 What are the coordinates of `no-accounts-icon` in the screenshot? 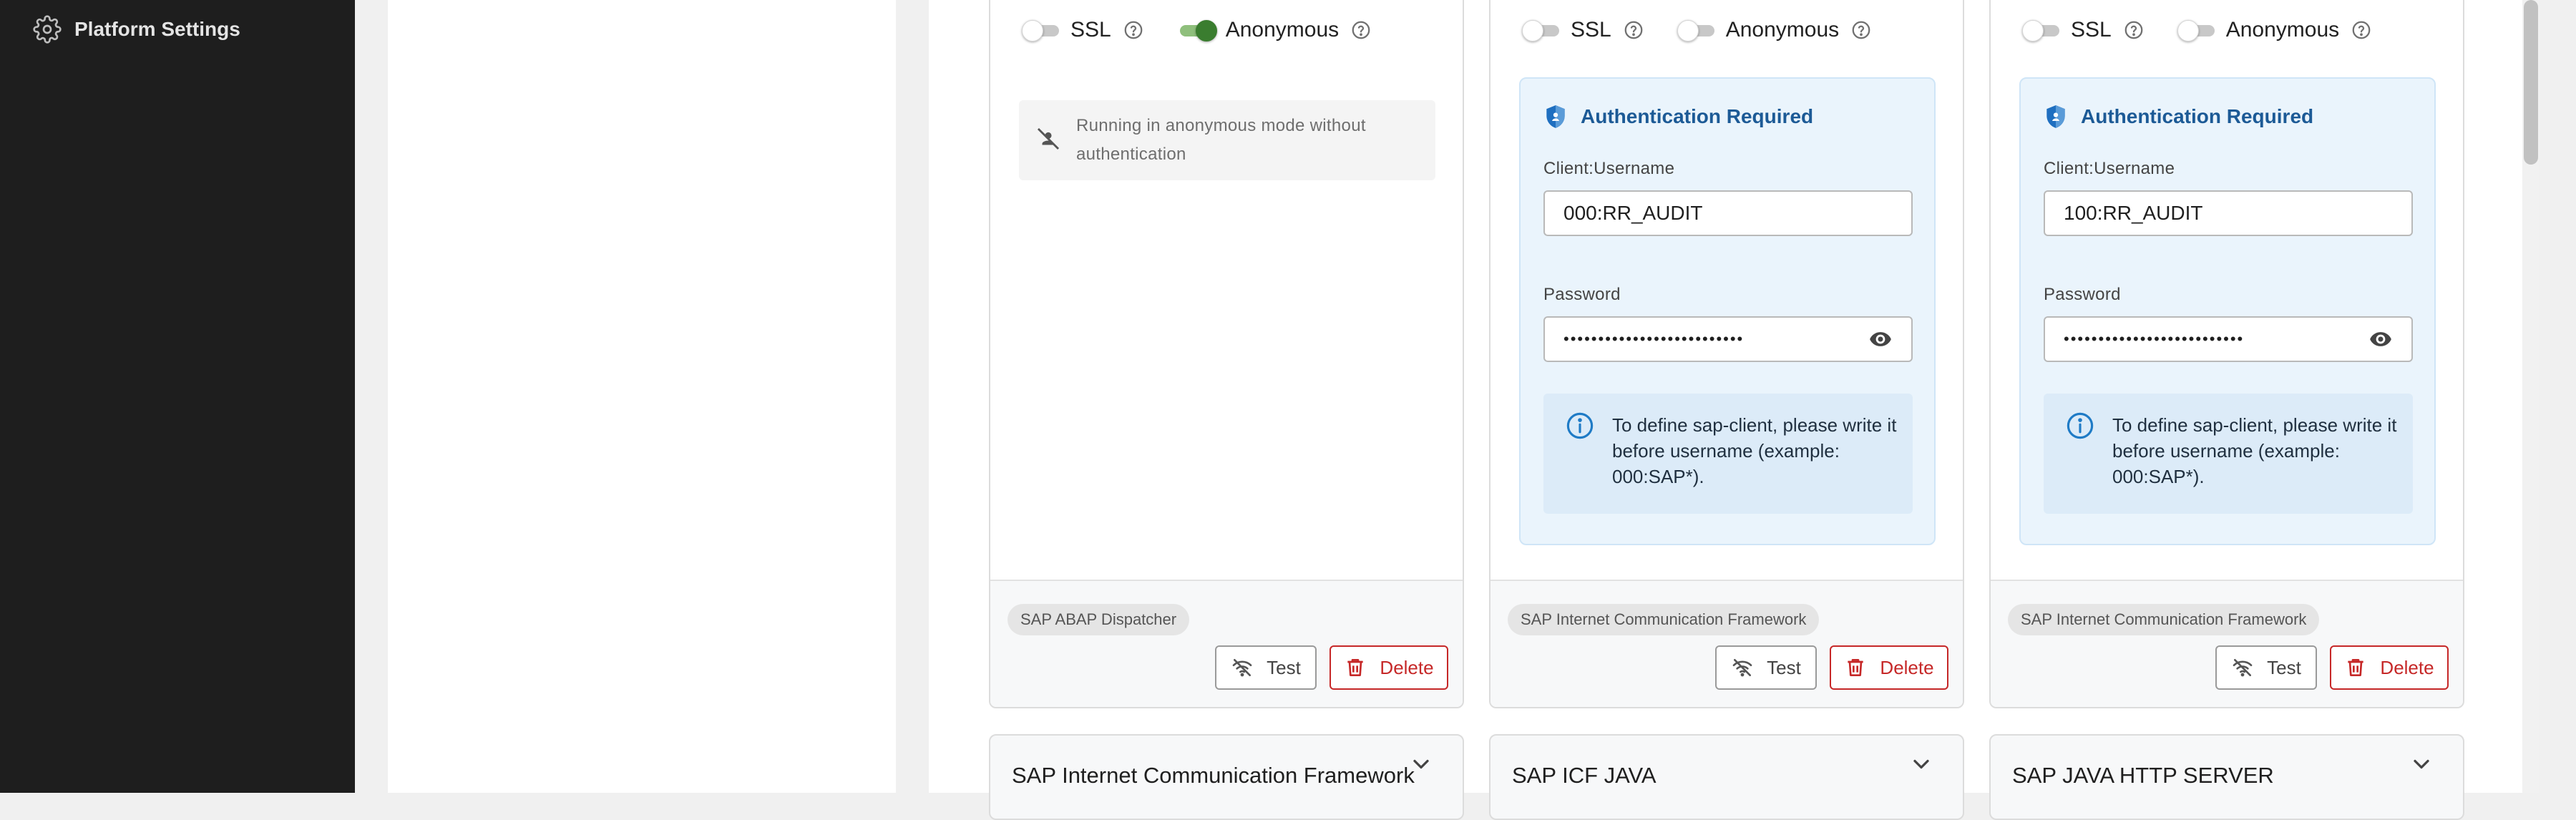 It's located at (1048, 141).